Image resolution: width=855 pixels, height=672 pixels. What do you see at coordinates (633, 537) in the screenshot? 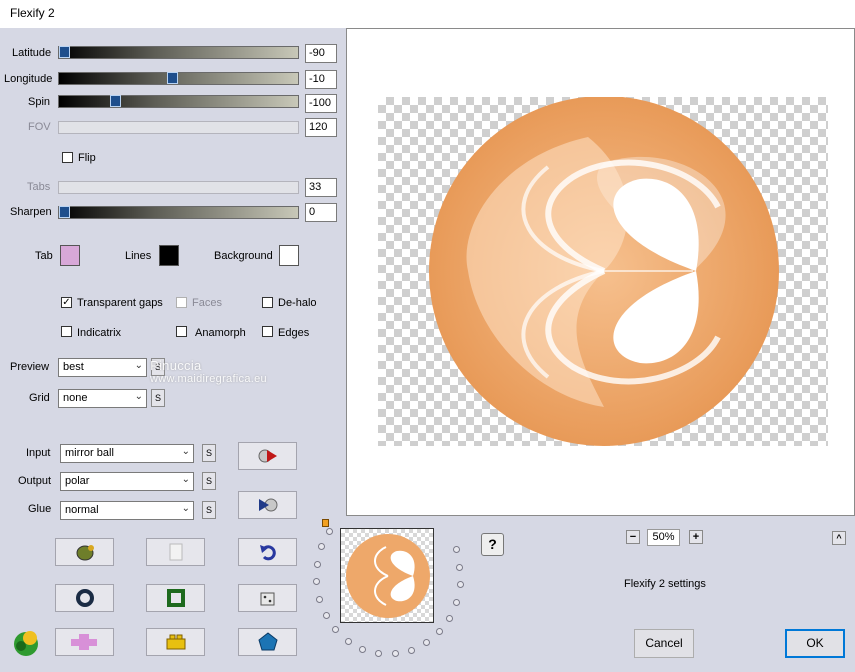
I see `zoom-out-button: −` at bounding box center [633, 537].